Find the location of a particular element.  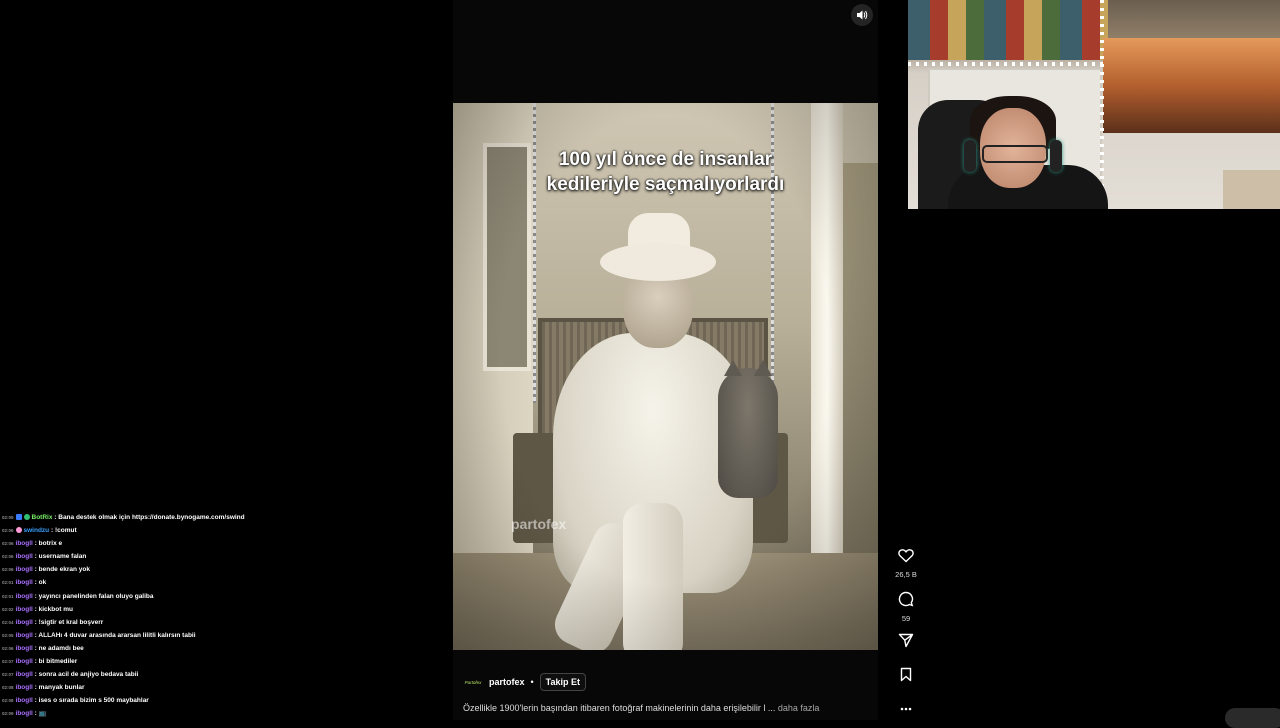

webcam-overlay is located at coordinates (1094, 104).